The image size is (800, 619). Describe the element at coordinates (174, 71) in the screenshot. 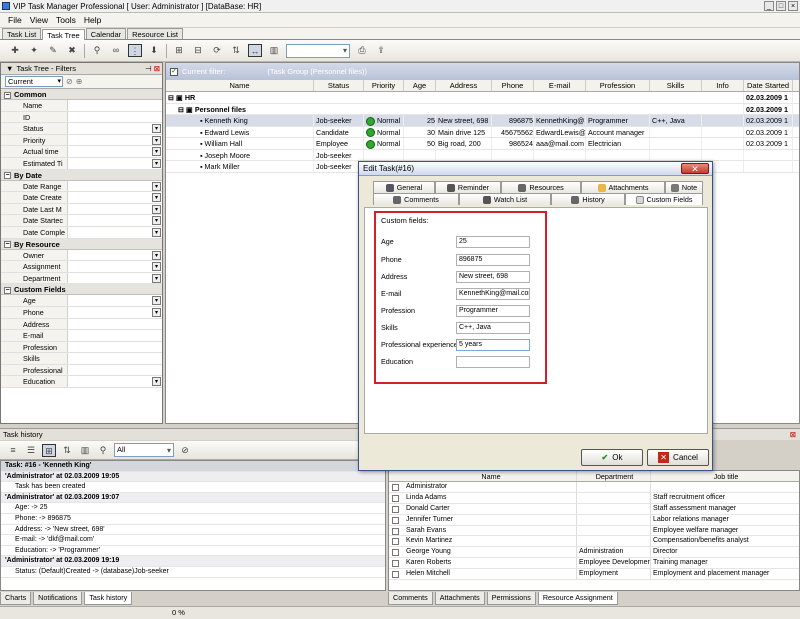

I see `filter-checkbox: ✓` at that location.